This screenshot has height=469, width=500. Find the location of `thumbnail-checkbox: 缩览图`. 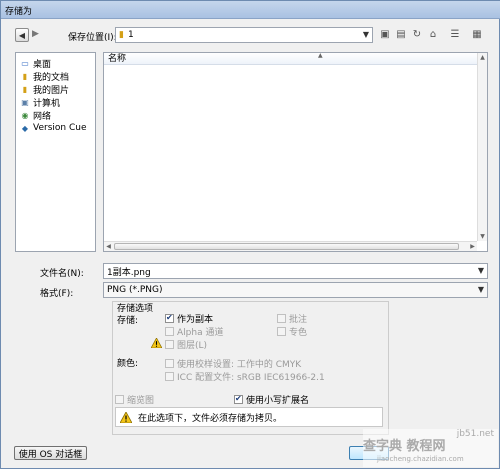

thumbnail-checkbox: 缩览图 is located at coordinates (134, 399).